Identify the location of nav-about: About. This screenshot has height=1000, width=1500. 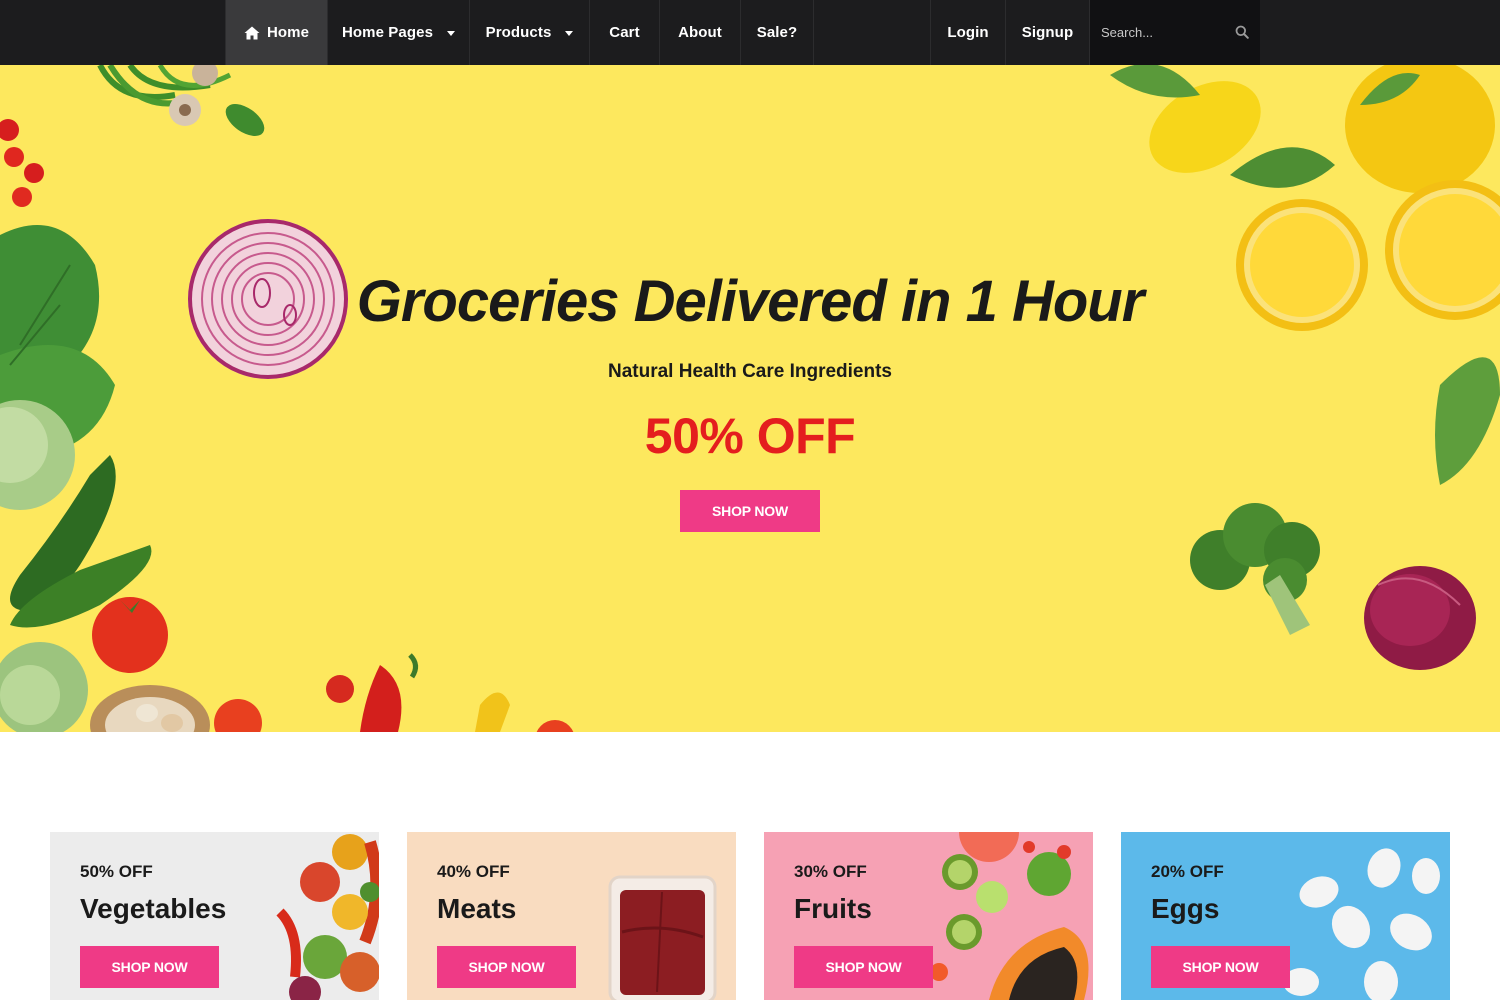
(700, 32).